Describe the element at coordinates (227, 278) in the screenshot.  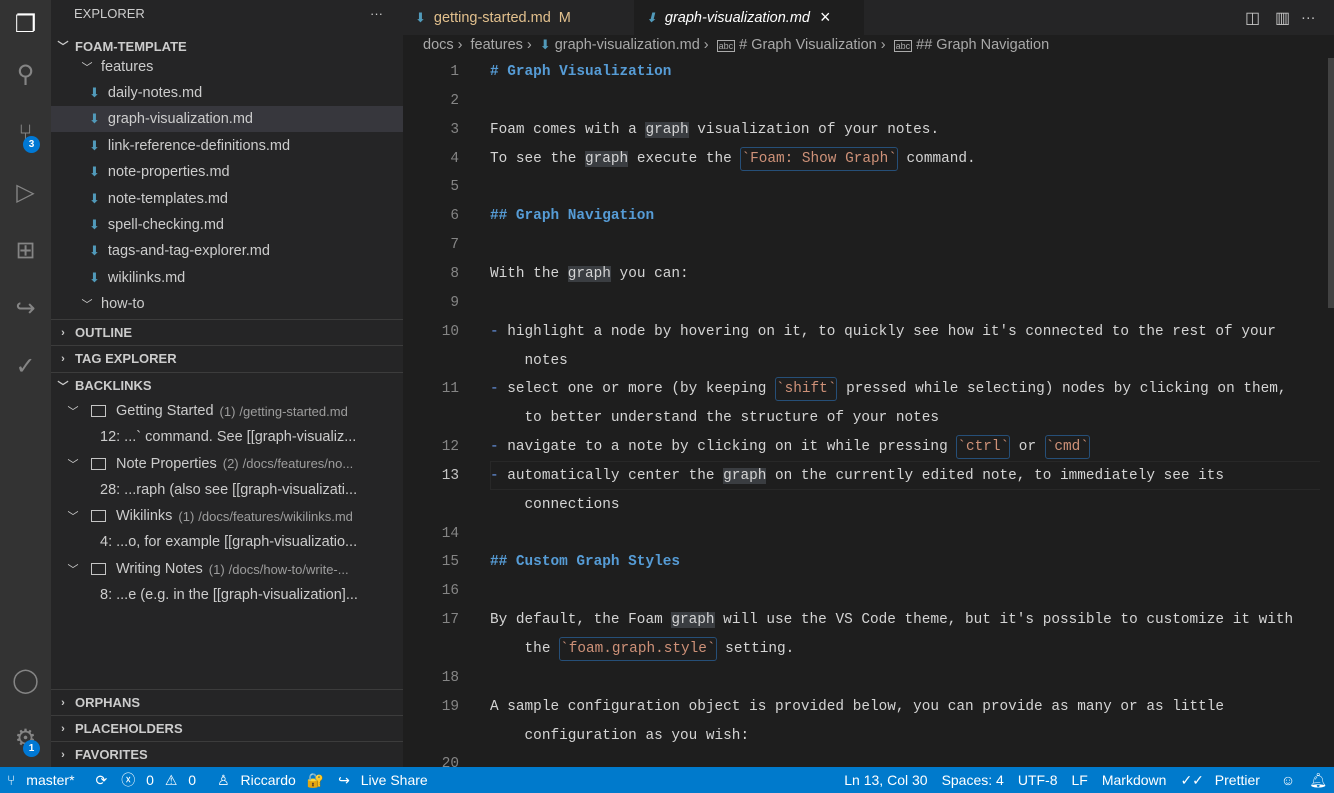
I see `file-item: ⬇ wikilinks.md` at that location.